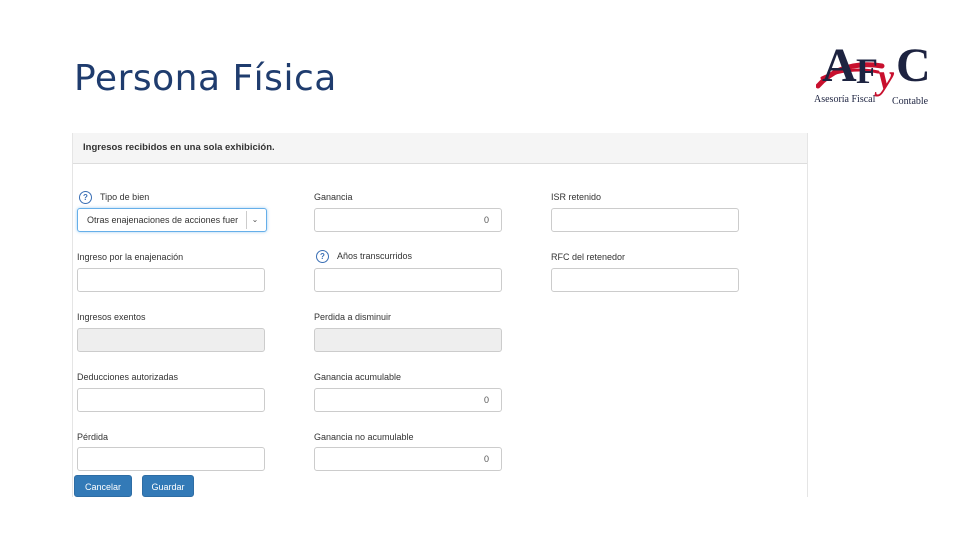  I want to click on cancel-button: Cancelar, so click(103, 486).